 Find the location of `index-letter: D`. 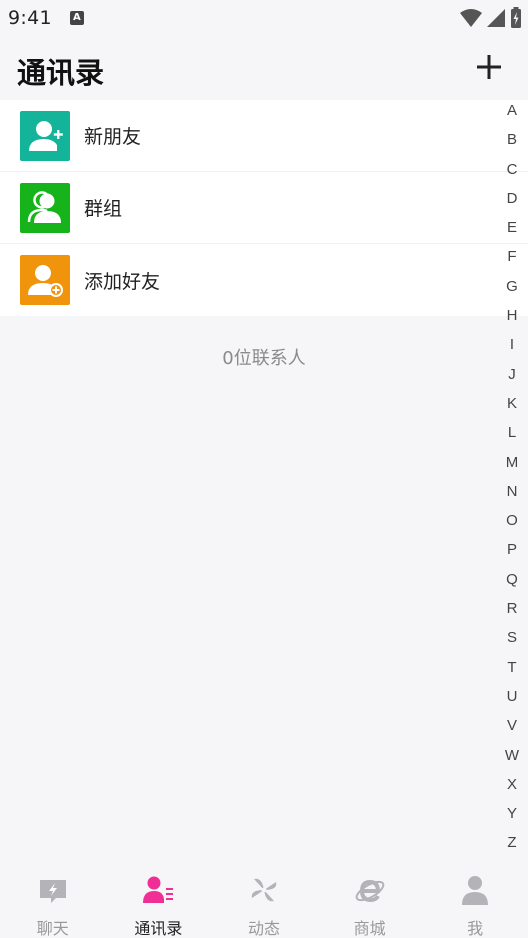

index-letter: D is located at coordinates (512, 198).